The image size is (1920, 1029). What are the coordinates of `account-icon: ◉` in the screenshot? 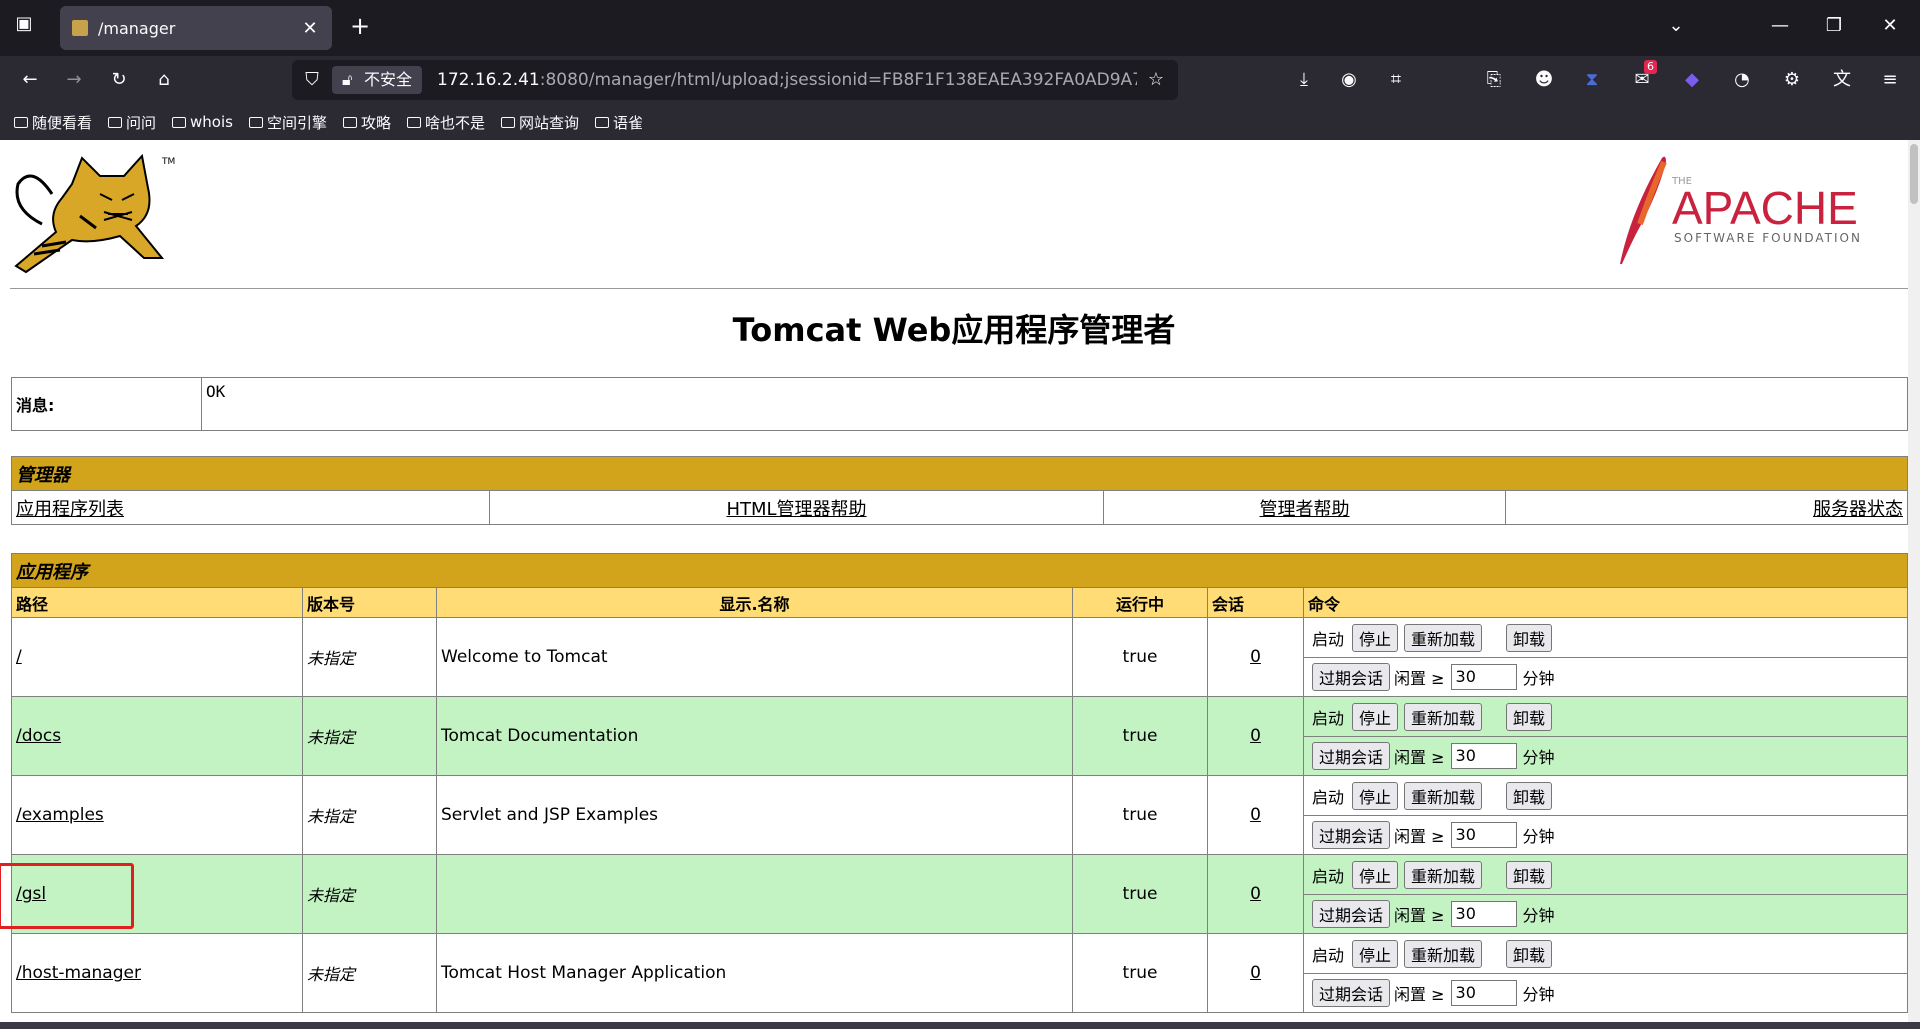 It's located at (1349, 80).